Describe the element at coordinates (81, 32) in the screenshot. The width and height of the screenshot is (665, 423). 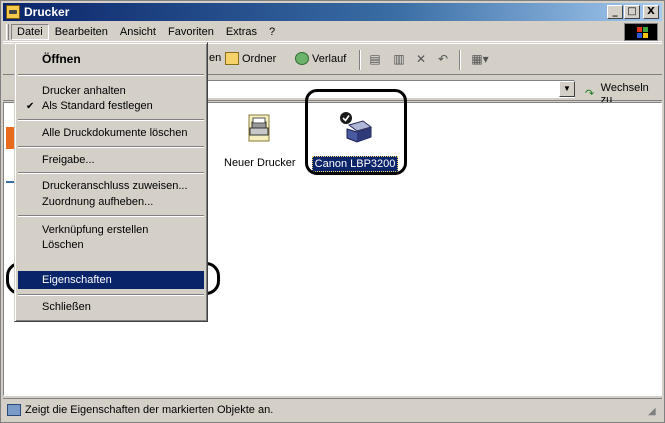
I see `menu-bearbeiten: Bearbeiten` at that location.